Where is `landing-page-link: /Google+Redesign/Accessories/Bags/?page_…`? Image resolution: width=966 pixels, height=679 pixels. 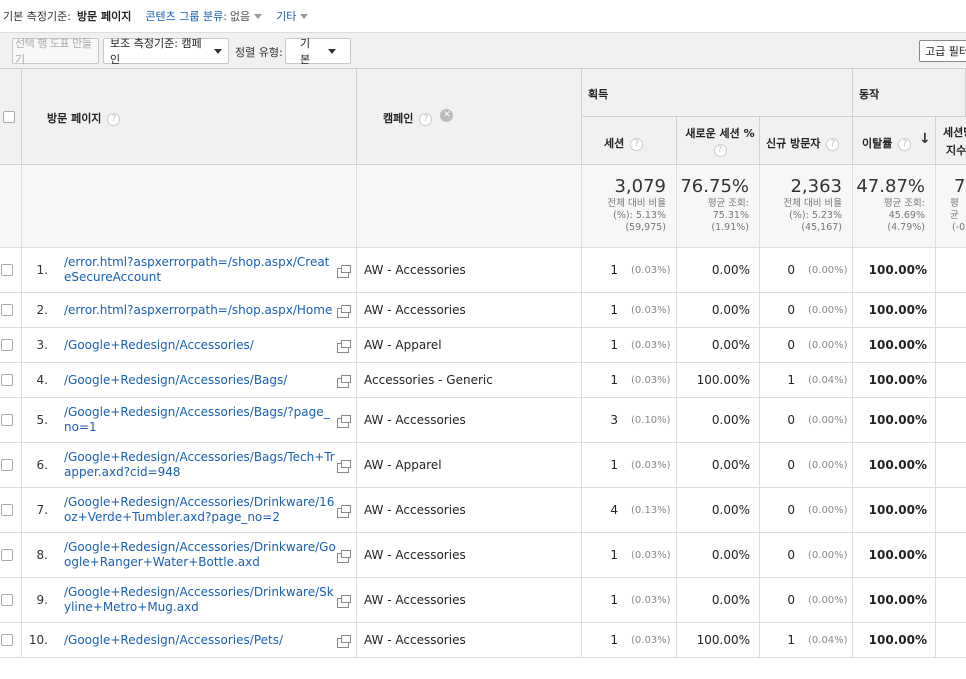 landing-page-link: /Google+Redesign/Accessories/Bags/?page_… is located at coordinates (200, 420).